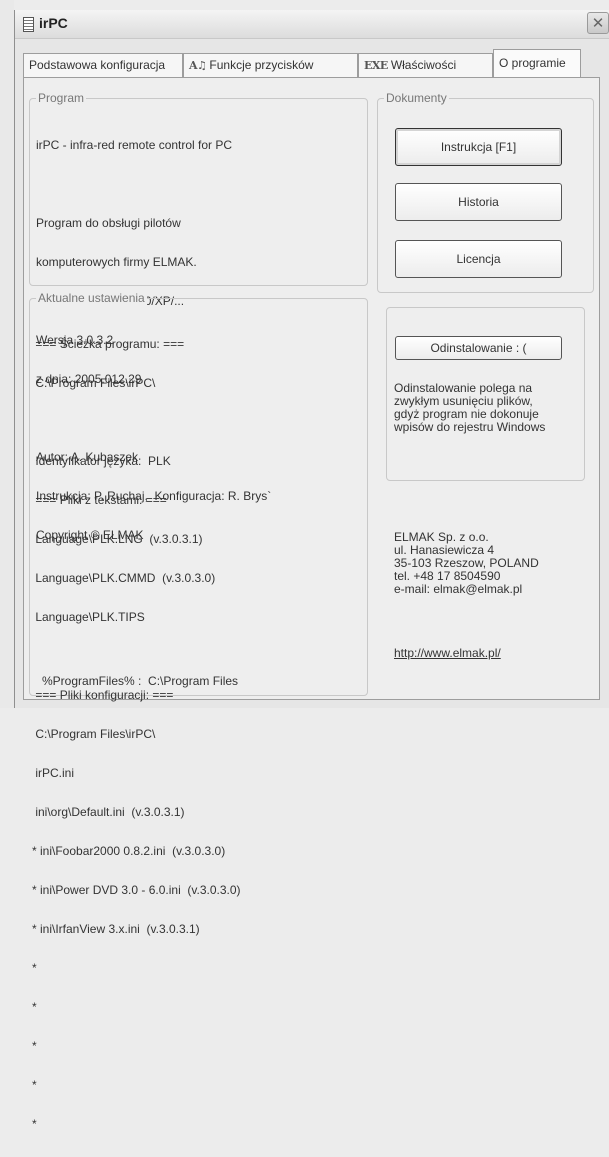 Image resolution: width=609 pixels, height=1157 pixels. Describe the element at coordinates (53, 23) in the screenshot. I see `window-title: irPC` at that location.